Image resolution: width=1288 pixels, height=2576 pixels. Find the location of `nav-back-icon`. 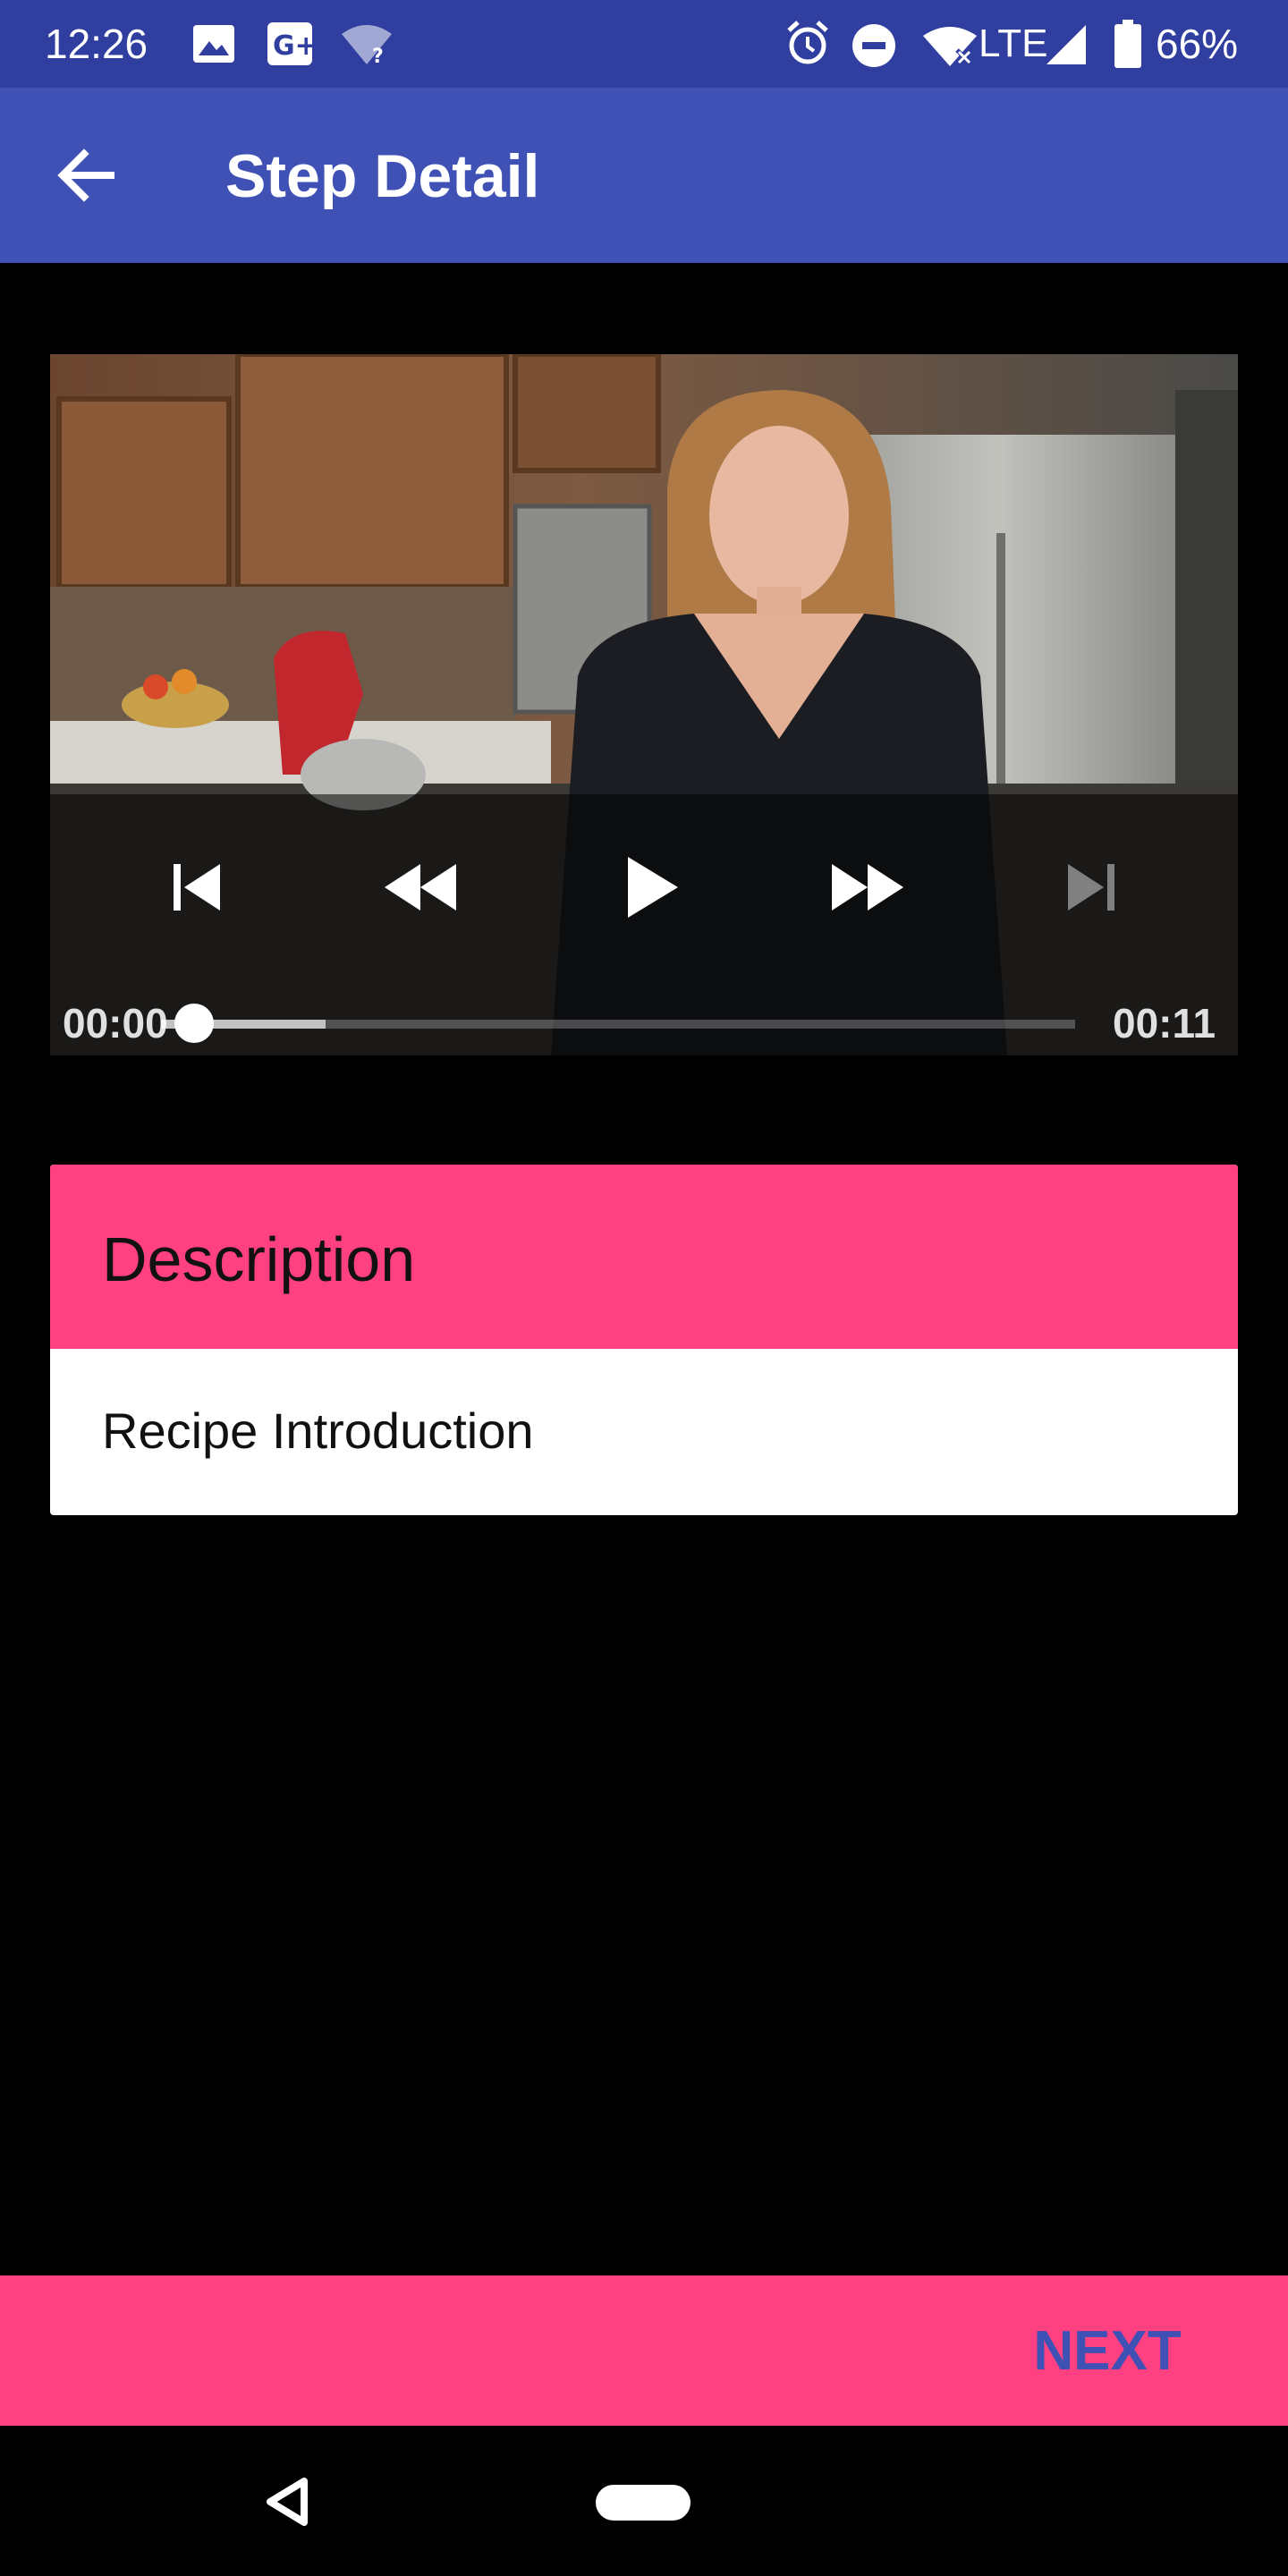

nav-back-icon is located at coordinates (286, 2501).